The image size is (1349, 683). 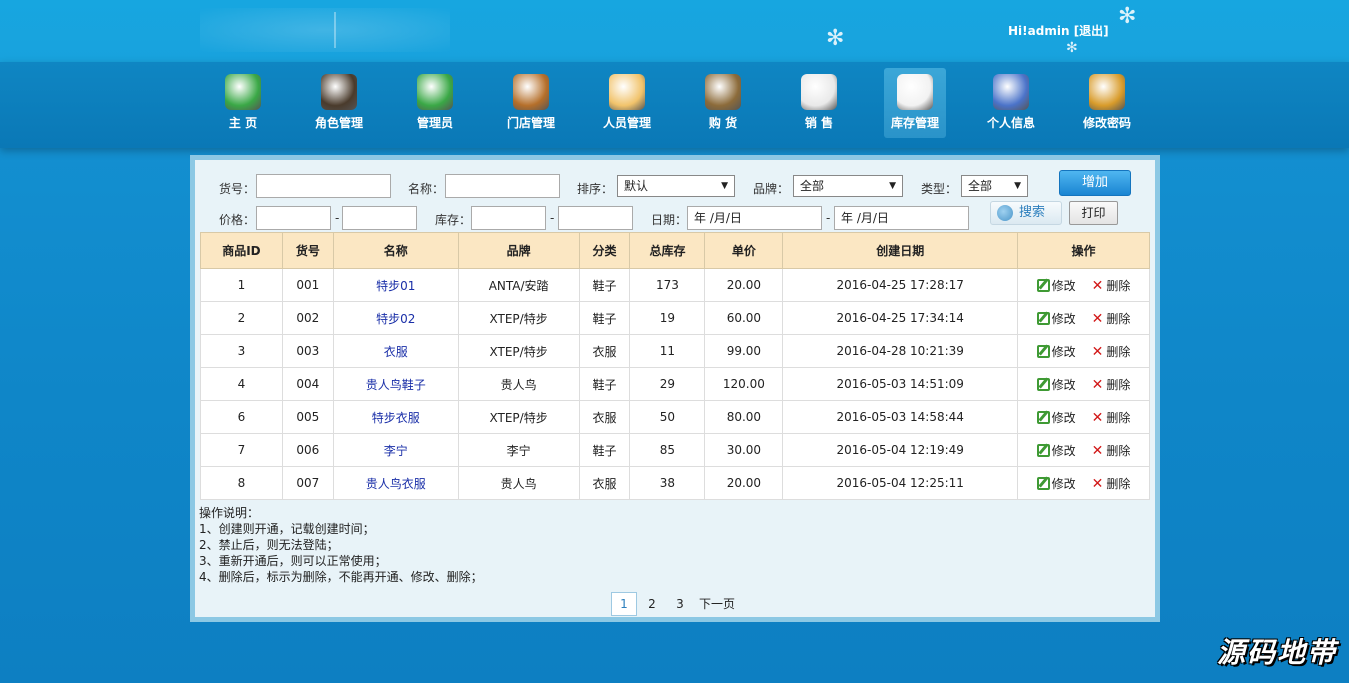 I want to click on nav-item-2: 管理员, so click(x=435, y=103).